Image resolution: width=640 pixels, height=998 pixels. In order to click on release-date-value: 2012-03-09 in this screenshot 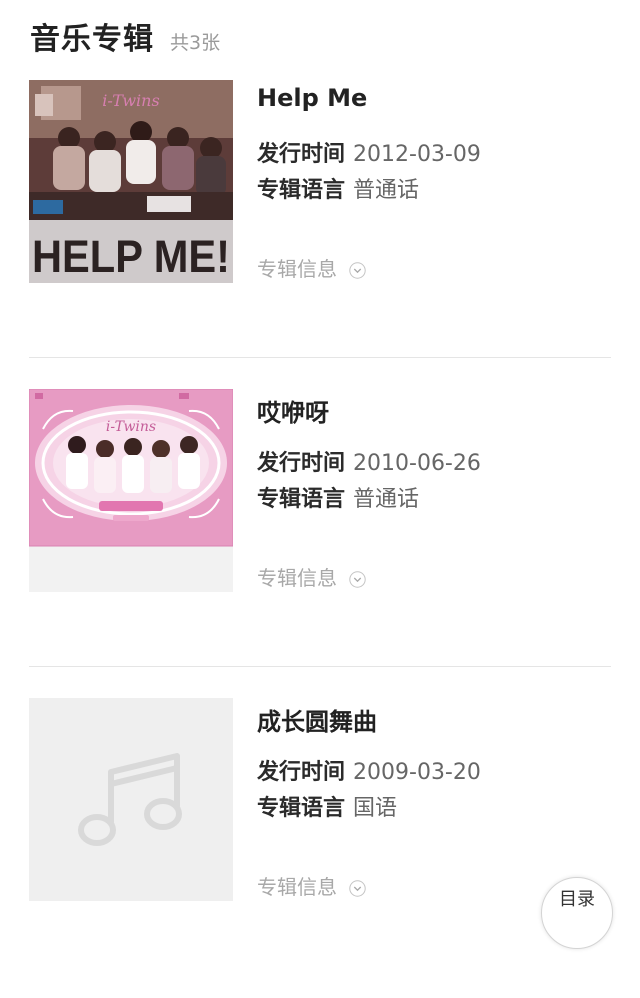, I will do `click(417, 154)`.